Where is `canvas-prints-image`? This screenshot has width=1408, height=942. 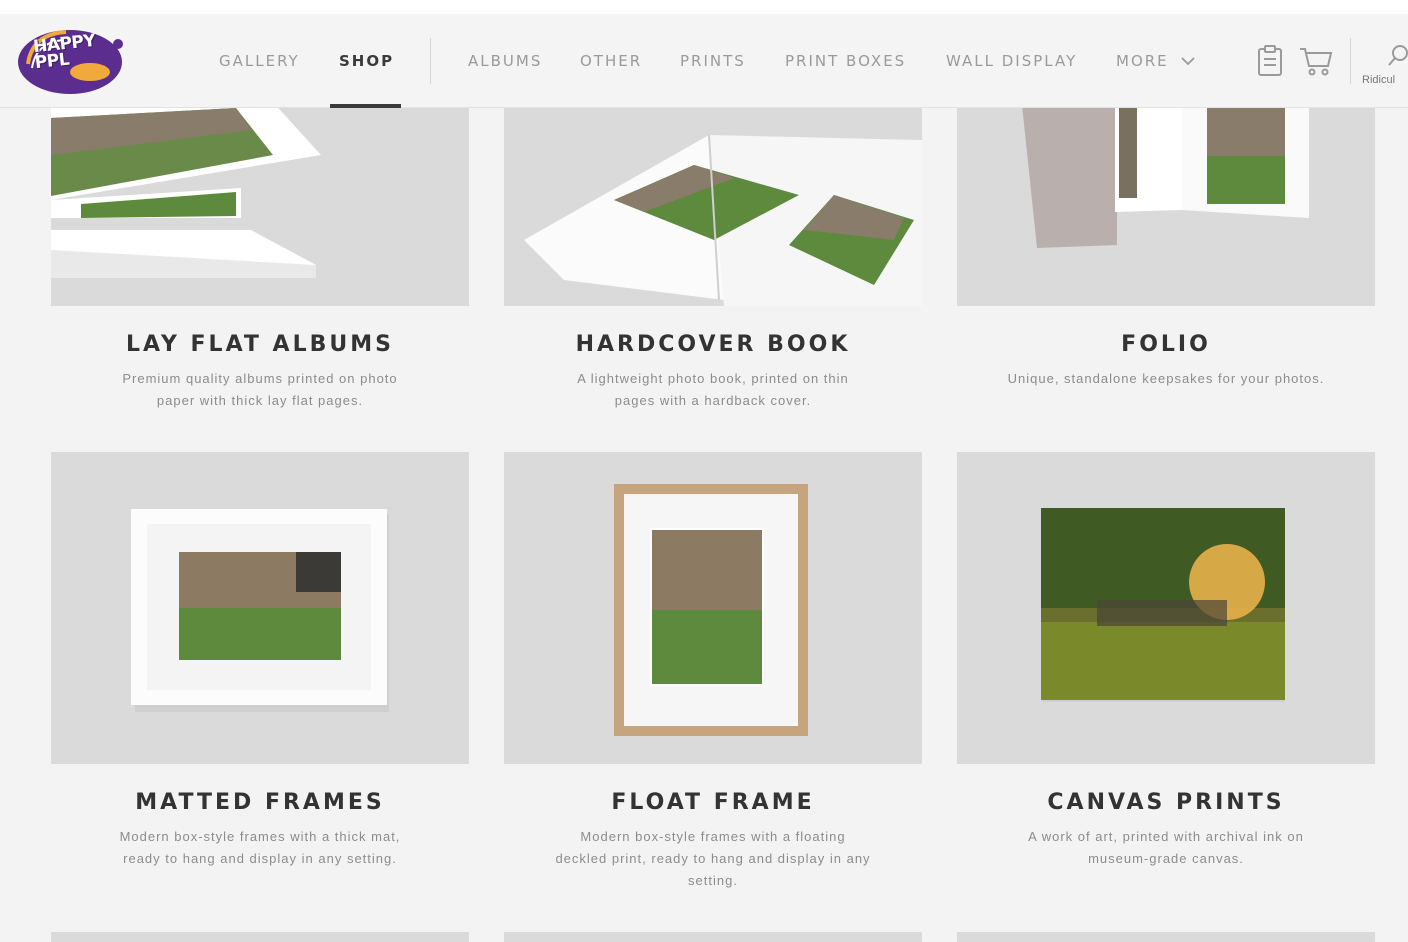 canvas-prints-image is located at coordinates (1166, 608).